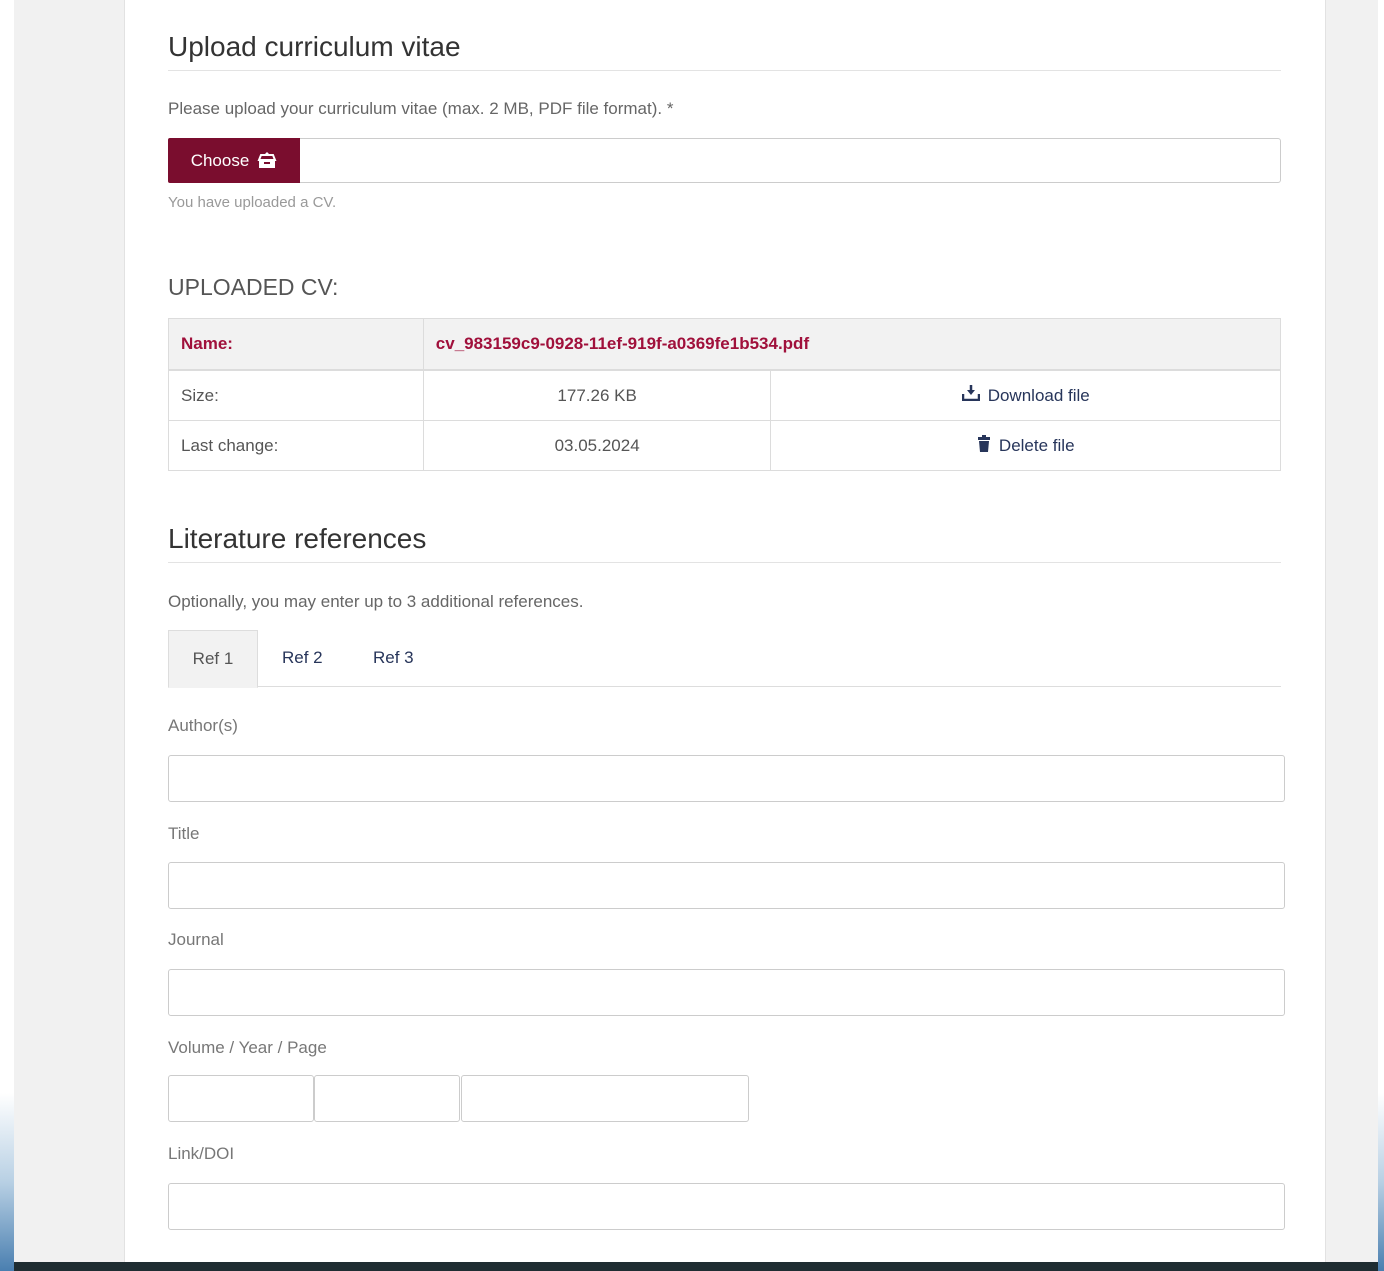 The height and width of the screenshot is (1271, 1384). I want to click on page-input, so click(605, 1098).